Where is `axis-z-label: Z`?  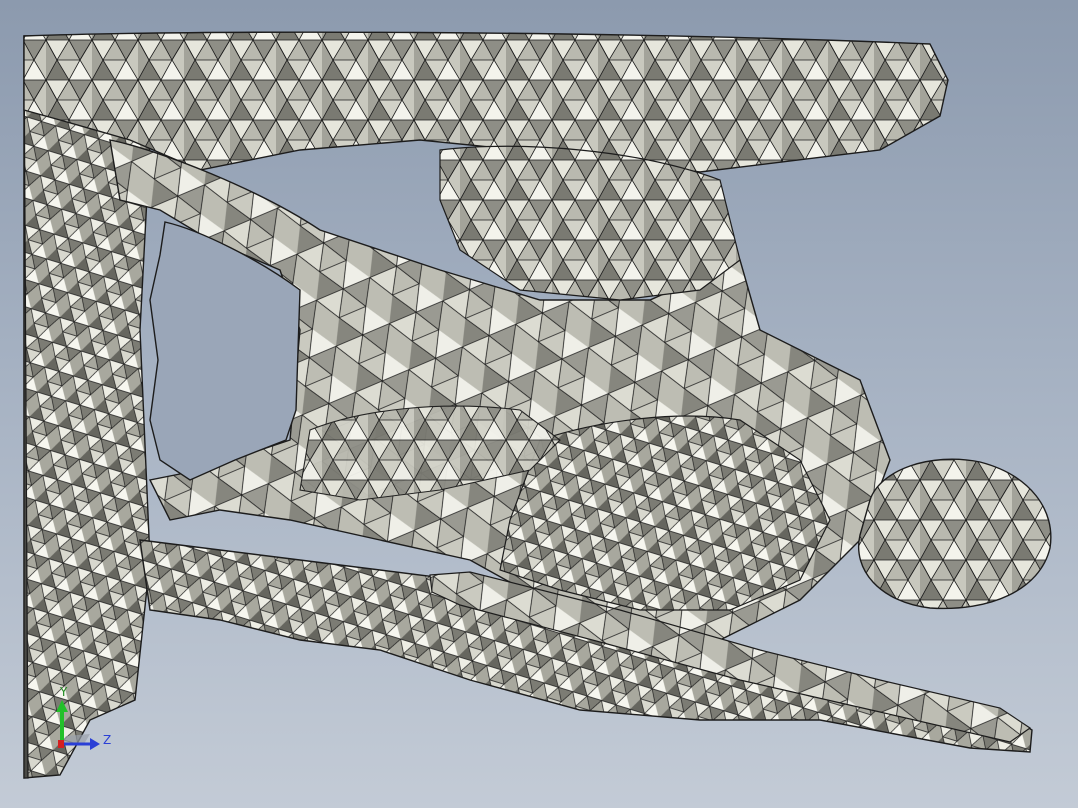
axis-z-label: Z is located at coordinates (107, 740).